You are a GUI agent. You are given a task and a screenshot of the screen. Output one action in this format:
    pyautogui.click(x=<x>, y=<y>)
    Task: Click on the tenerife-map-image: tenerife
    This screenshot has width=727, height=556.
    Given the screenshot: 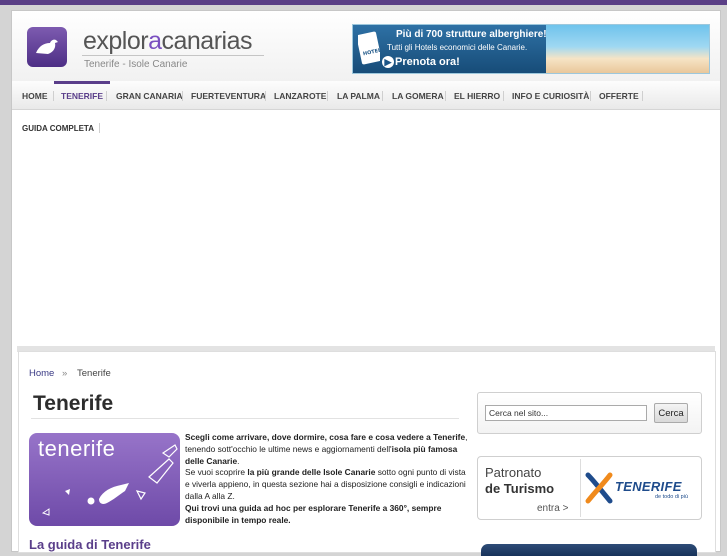 What is the action you would take?
    pyautogui.click(x=104, y=479)
    